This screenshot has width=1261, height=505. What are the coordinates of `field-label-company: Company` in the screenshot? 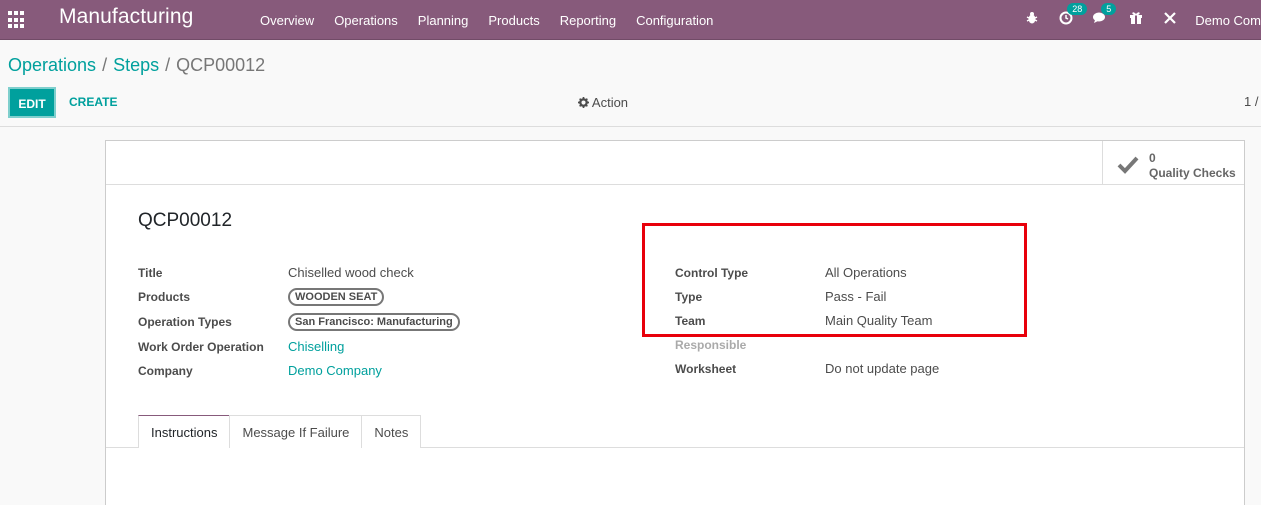 It's located at (165, 371).